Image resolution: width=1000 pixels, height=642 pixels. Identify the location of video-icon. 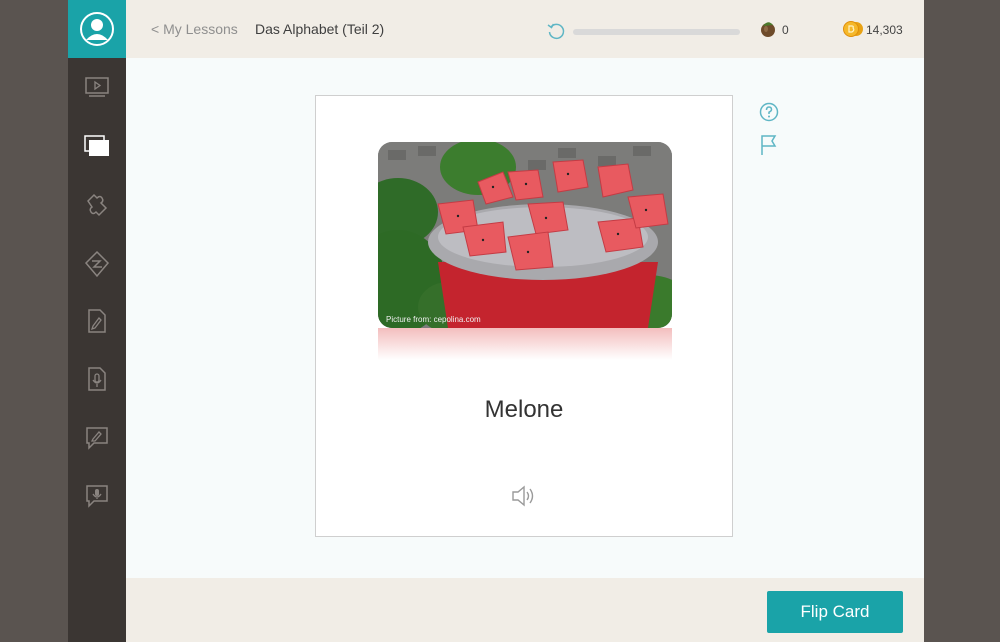
(97, 87).